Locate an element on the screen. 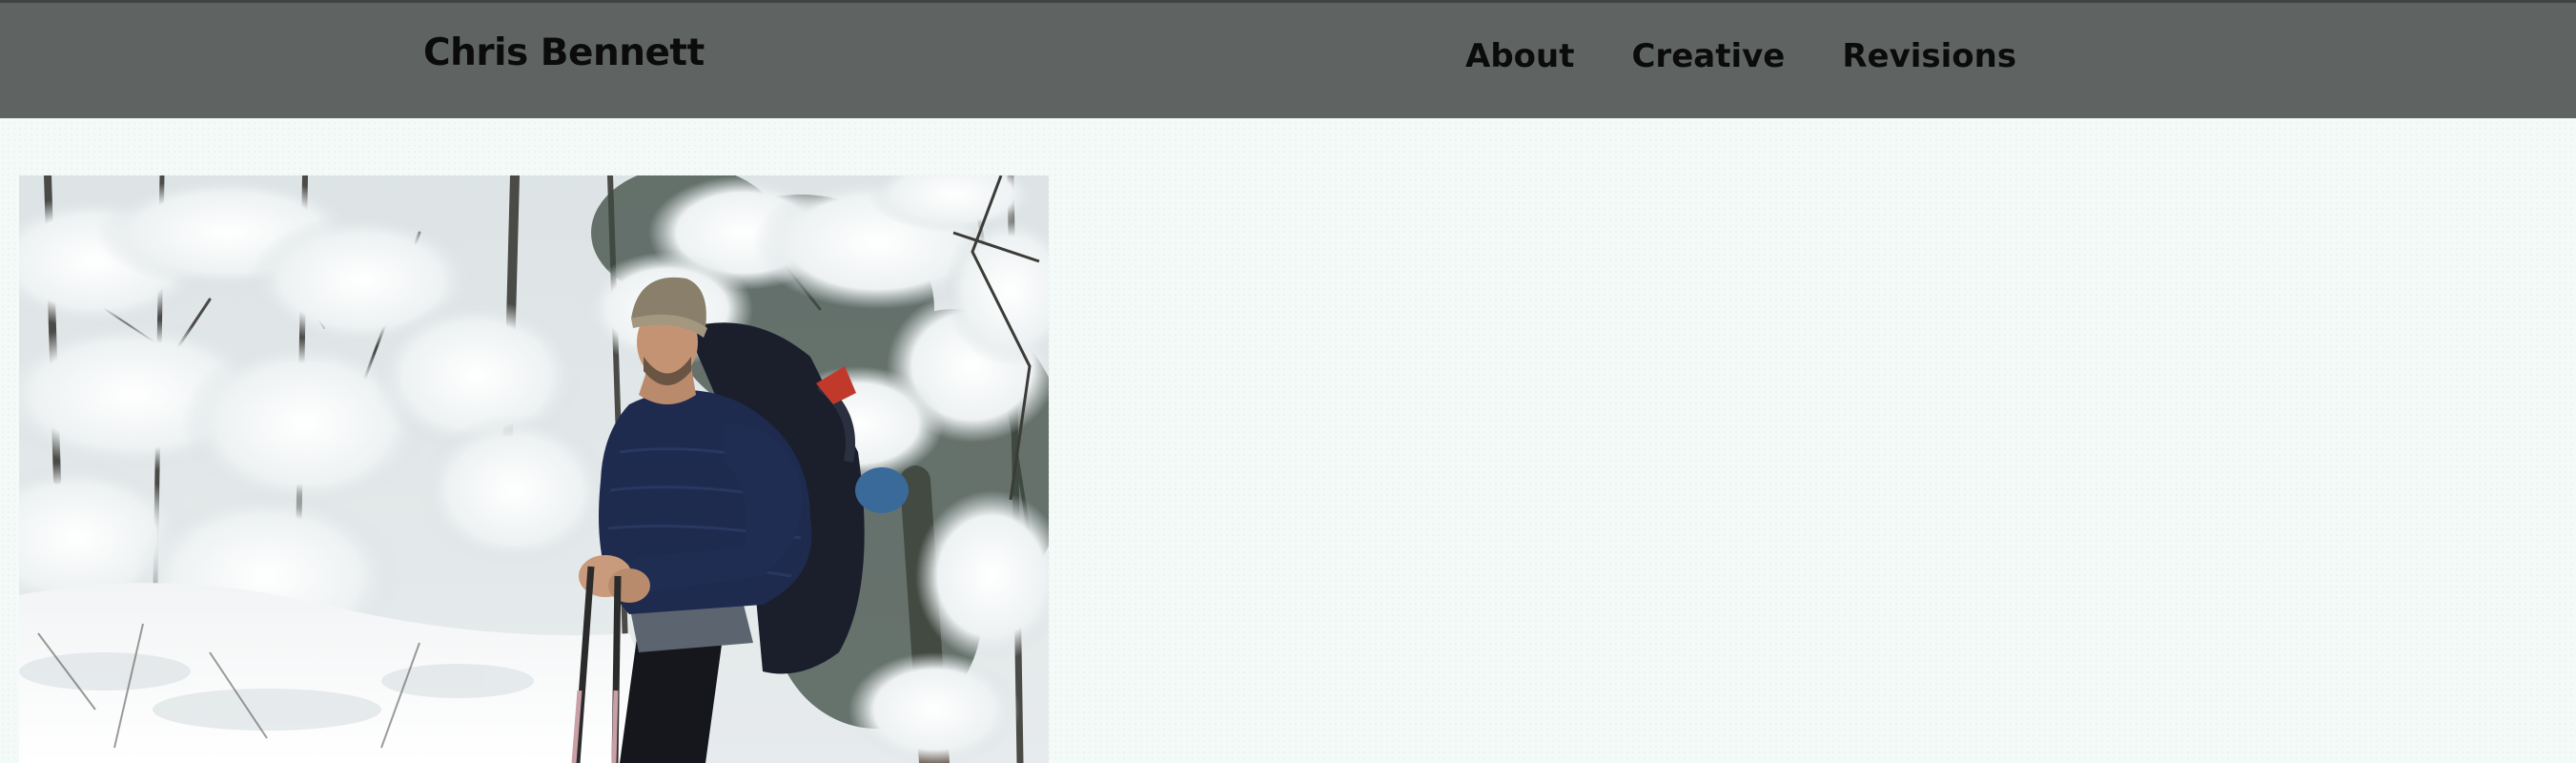 This screenshot has height=763, width=2576. nav-item-revisions: Revisions is located at coordinates (1929, 56).